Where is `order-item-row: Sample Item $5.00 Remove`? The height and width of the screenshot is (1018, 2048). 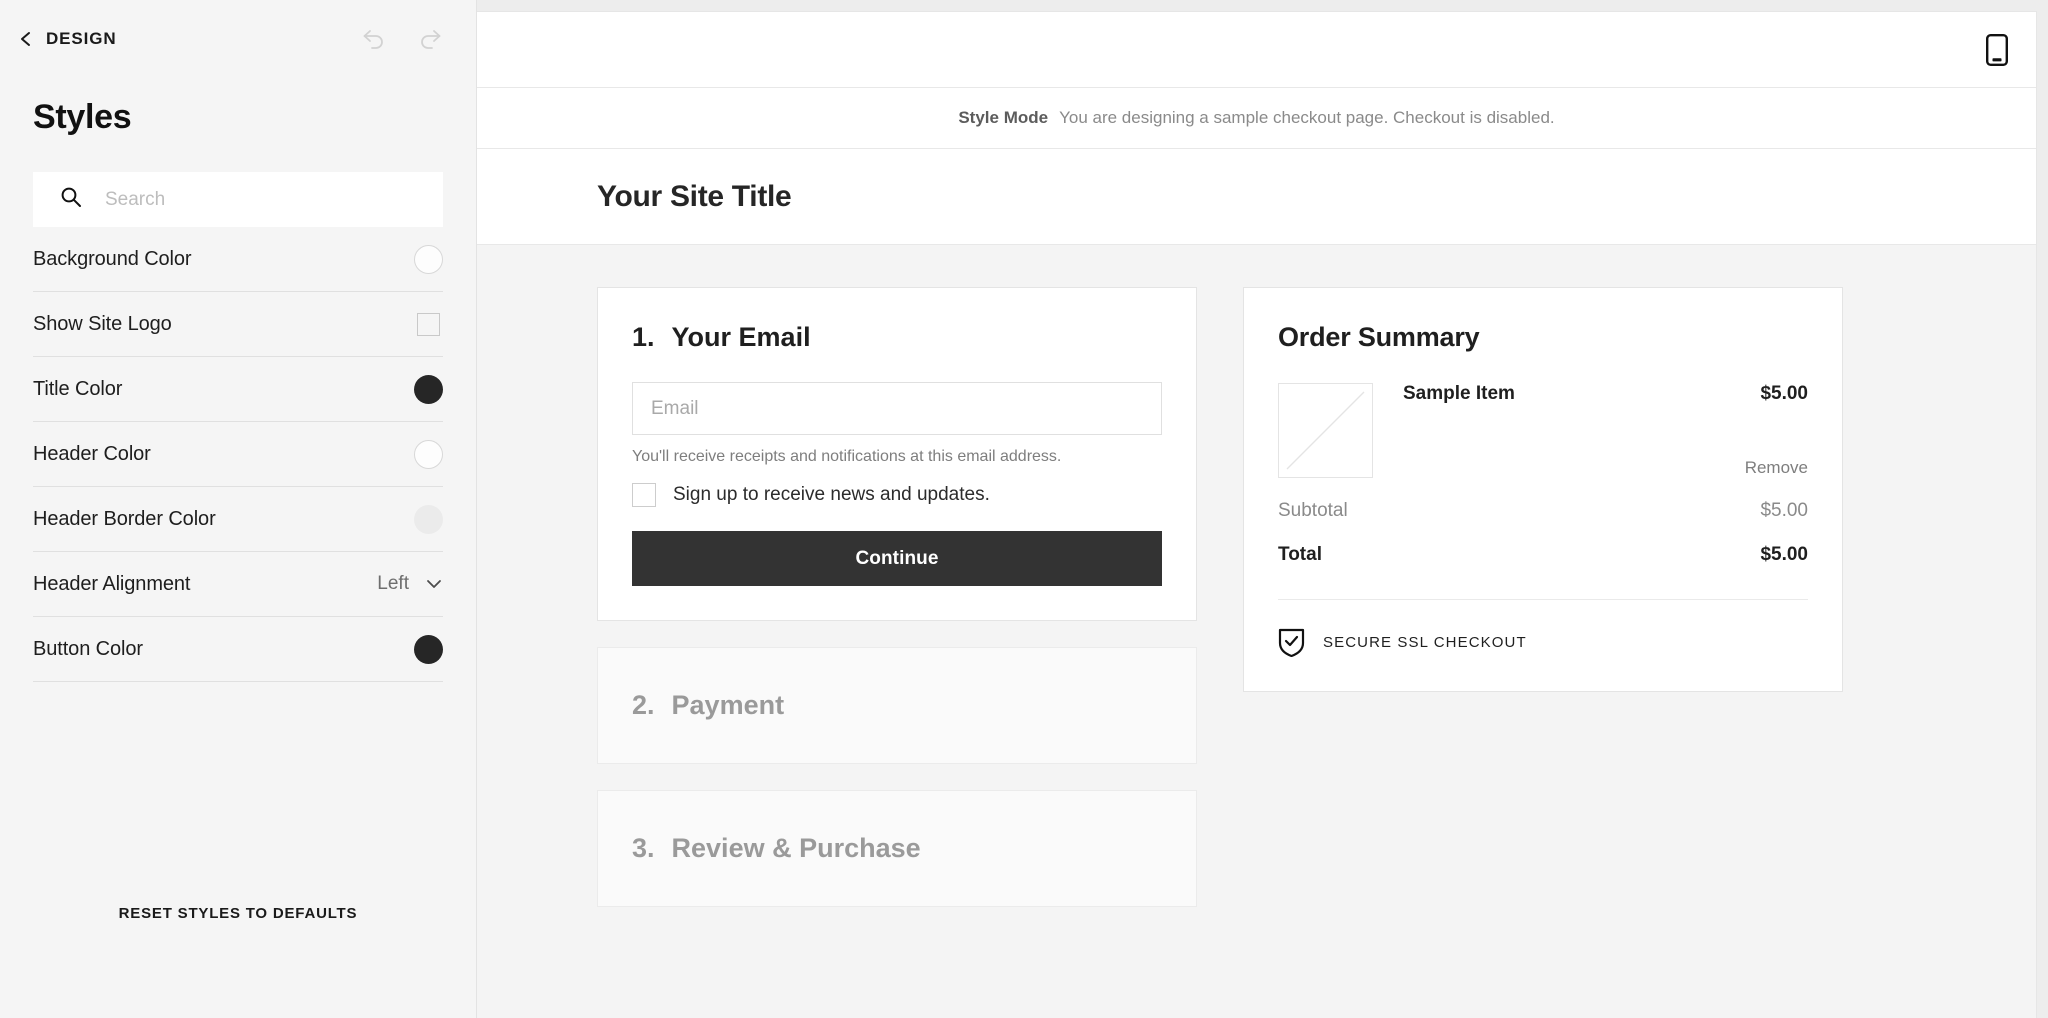 order-item-row: Sample Item $5.00 Remove is located at coordinates (1543, 430).